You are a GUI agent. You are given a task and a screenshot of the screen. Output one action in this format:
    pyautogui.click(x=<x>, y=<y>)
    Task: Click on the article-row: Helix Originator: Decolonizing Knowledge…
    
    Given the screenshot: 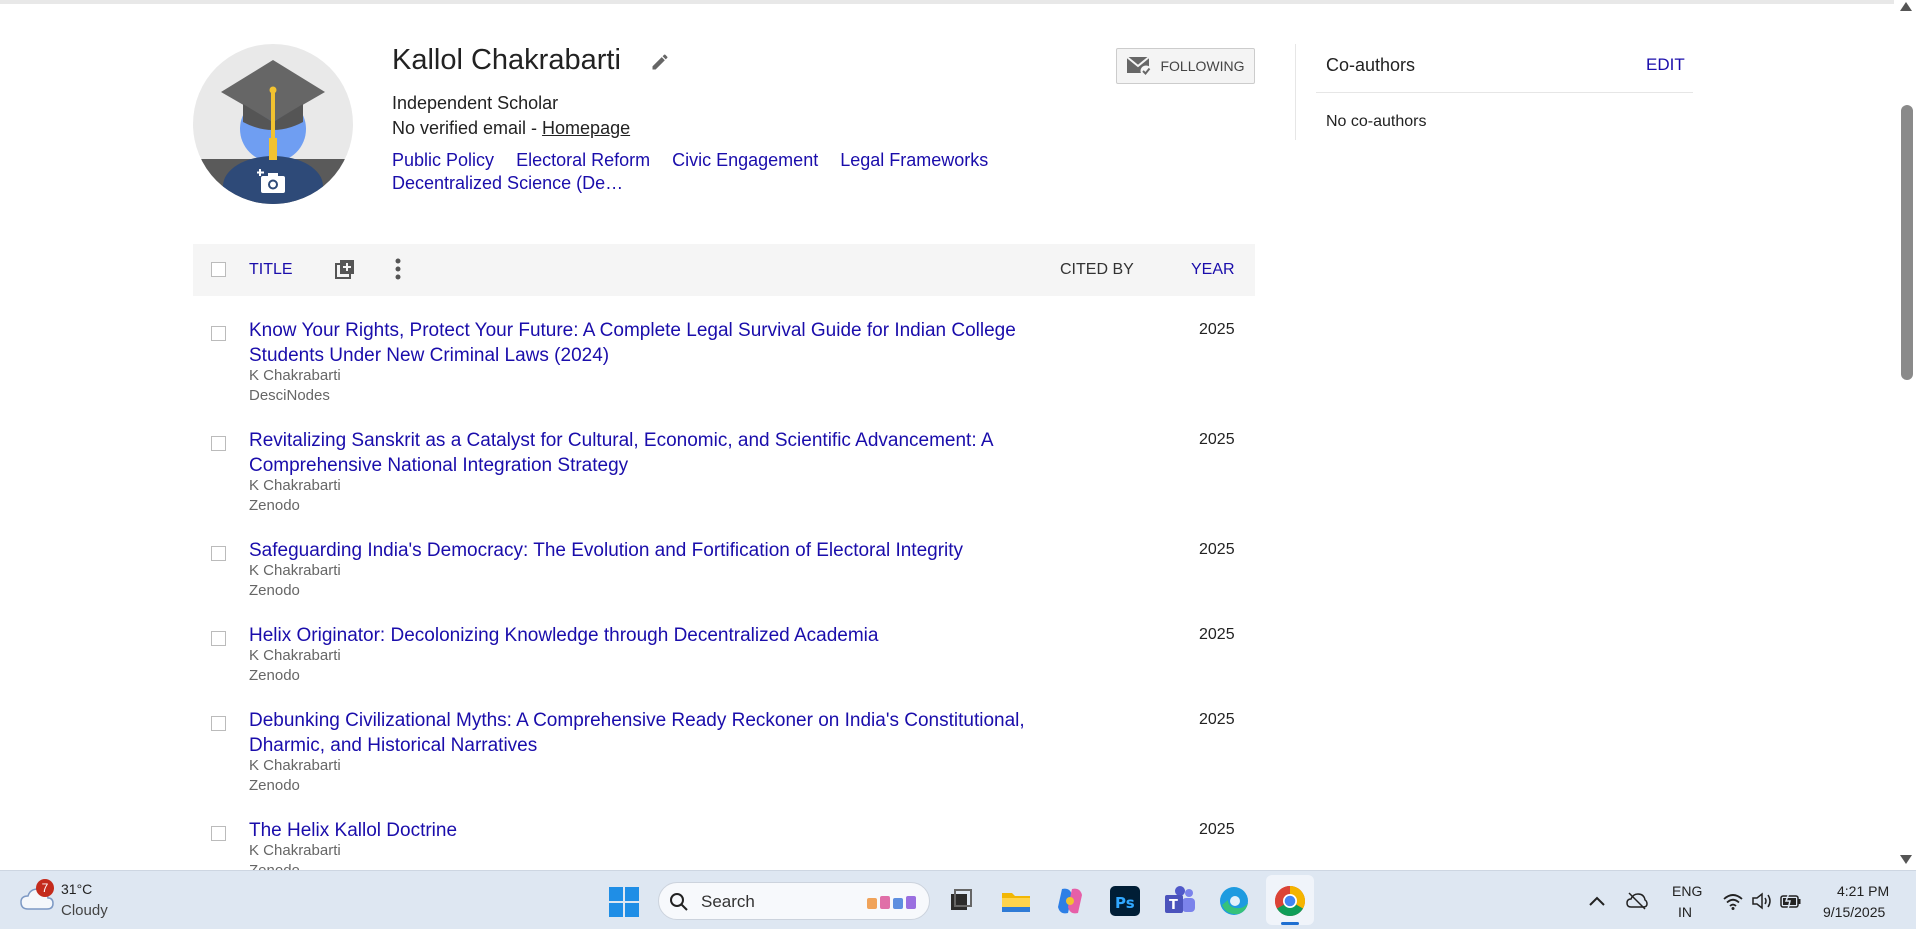 What is the action you would take?
    pyautogui.click(x=724, y=655)
    